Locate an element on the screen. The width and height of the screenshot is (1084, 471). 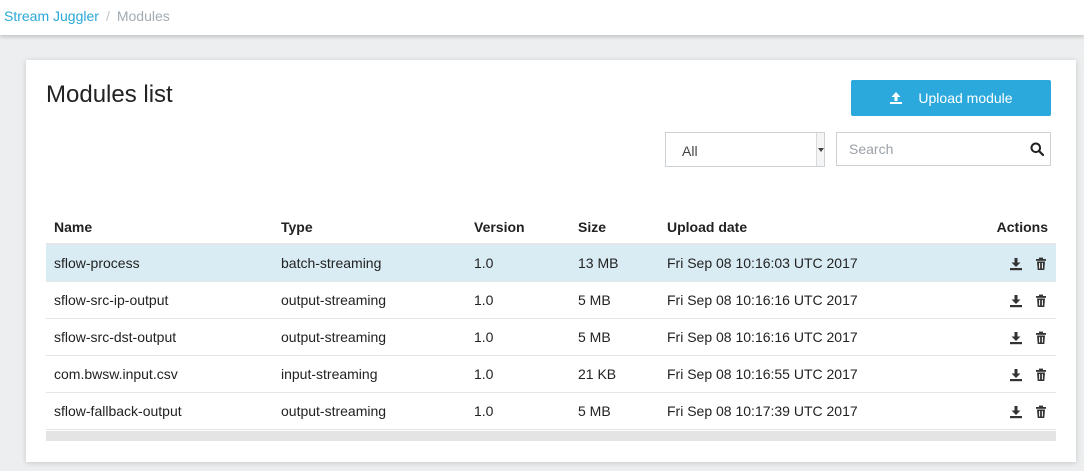
module-size: 21 KB is located at coordinates (614, 374).